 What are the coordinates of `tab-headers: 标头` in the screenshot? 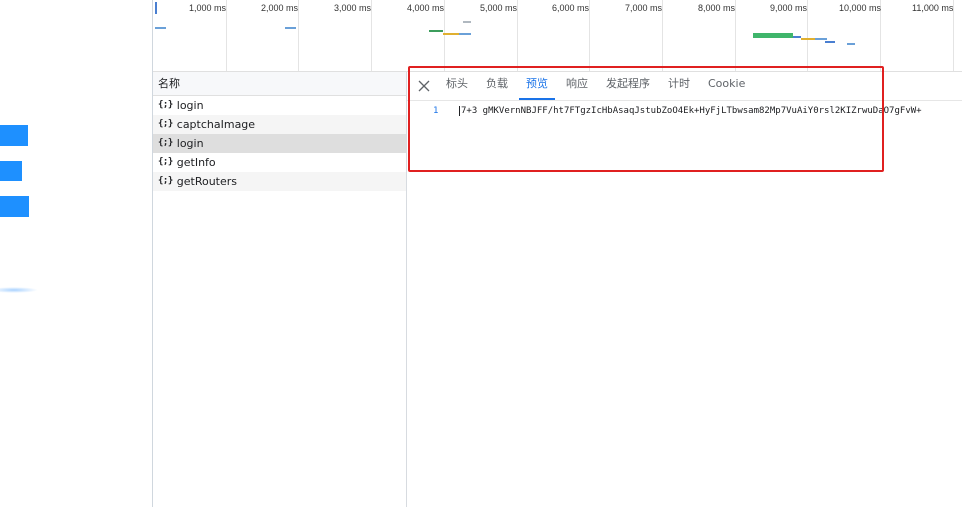 It's located at (457, 86).